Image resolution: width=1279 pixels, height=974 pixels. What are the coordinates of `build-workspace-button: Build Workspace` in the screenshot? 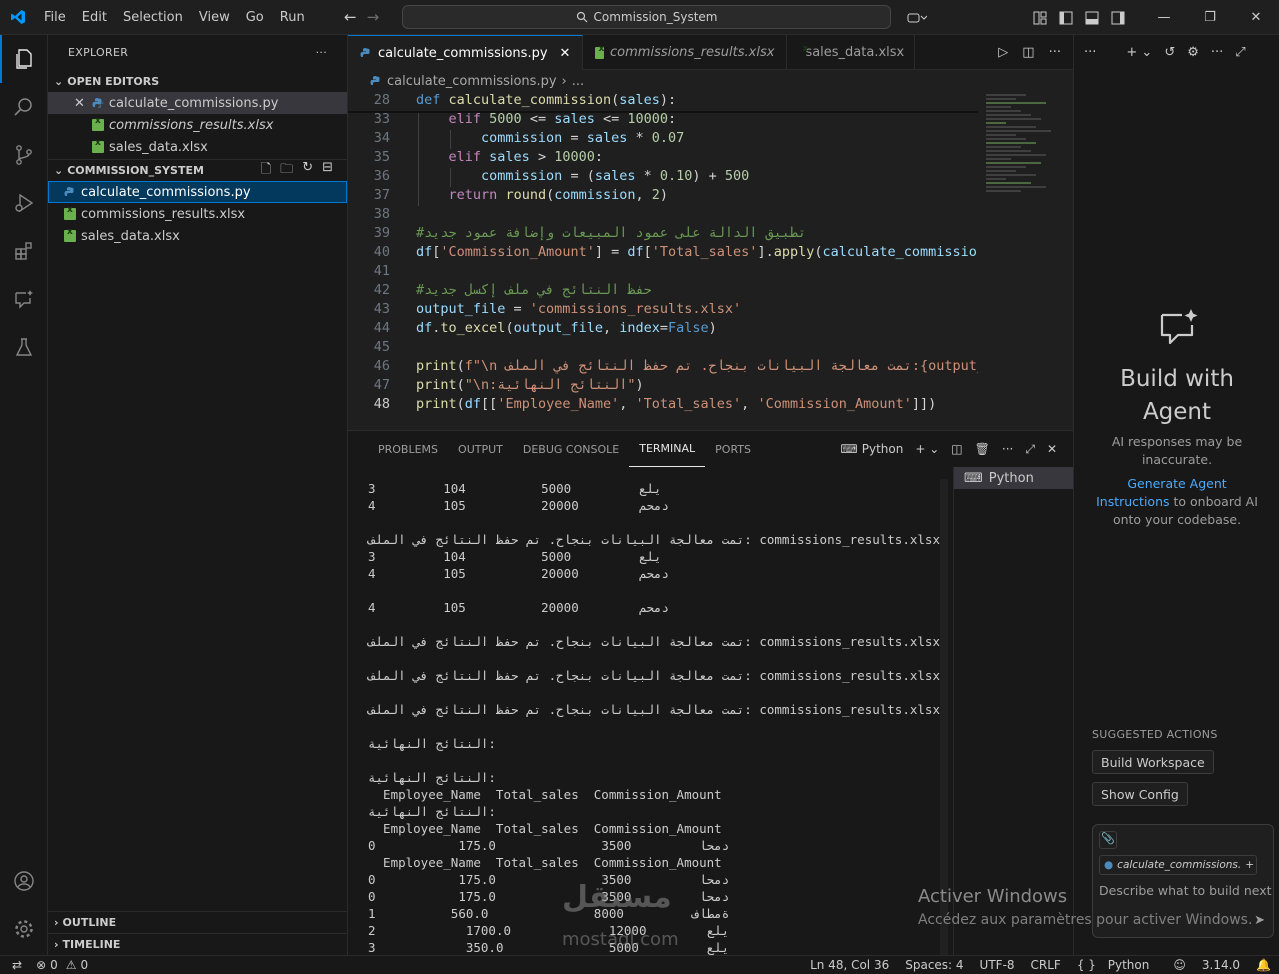 It's located at (1153, 762).